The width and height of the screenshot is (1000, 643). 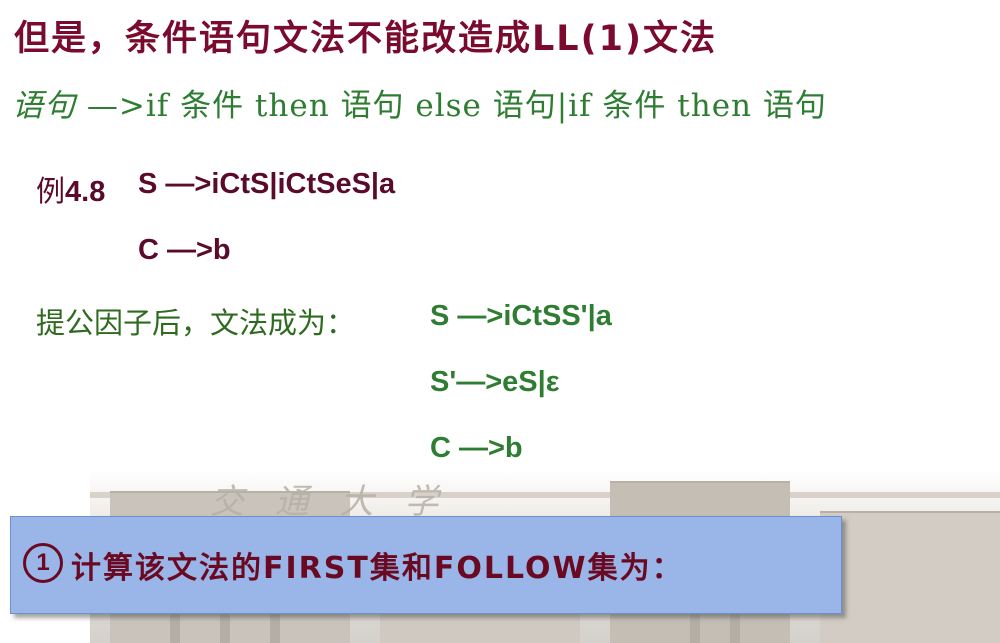 What do you see at coordinates (451, 106) in the screenshot?
I see `grammar-body: —>if 条件 then 语句 else 语句|if 条件 then 语句` at bounding box center [451, 106].